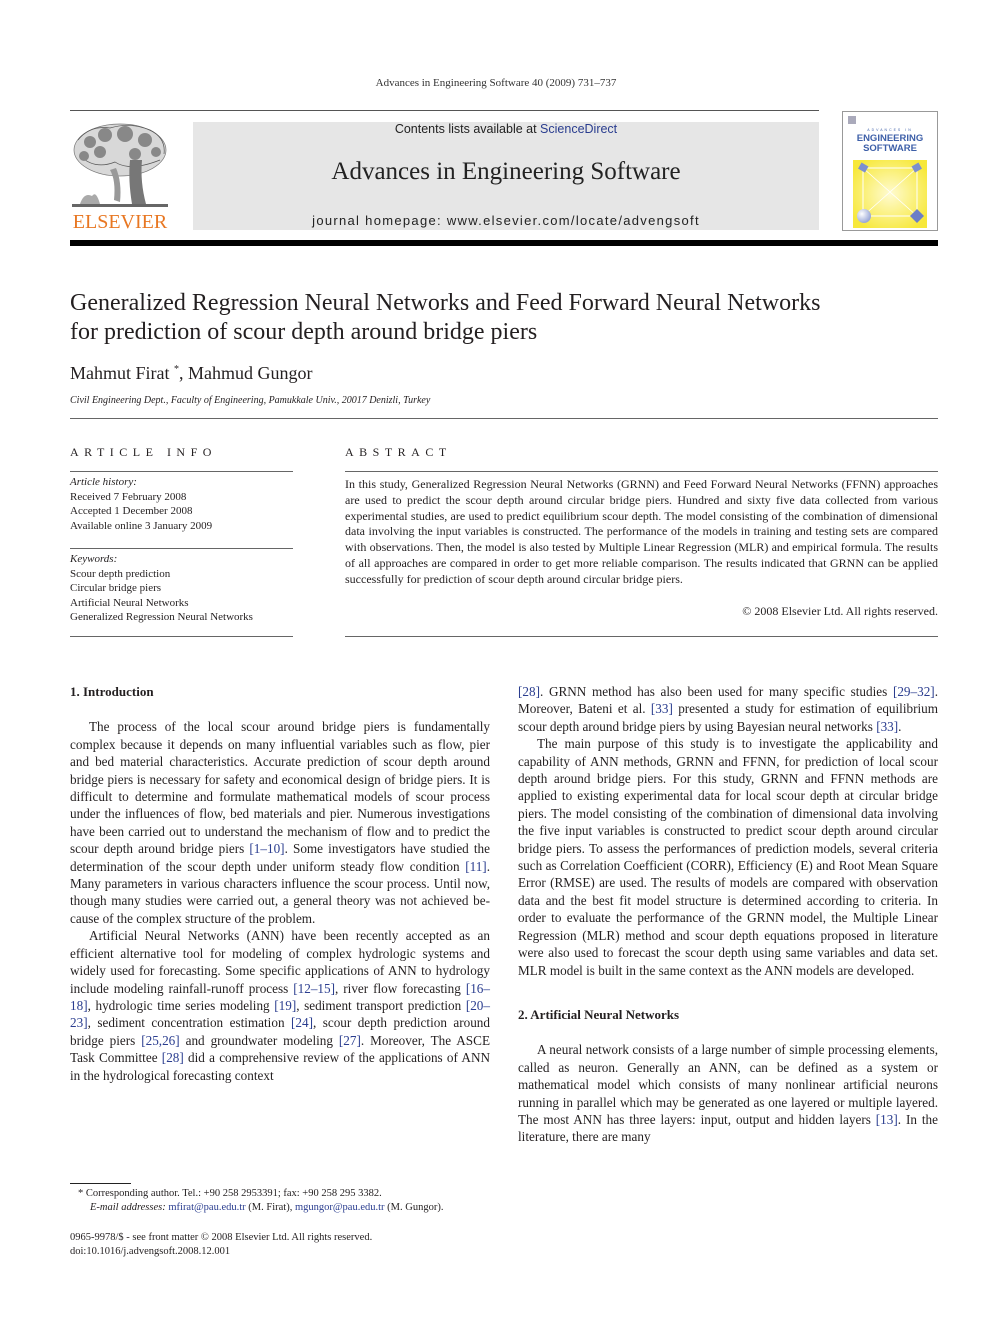 The image size is (992, 1323). I want to click on email-owner-gungor: (M. Gungor)., so click(414, 1207).